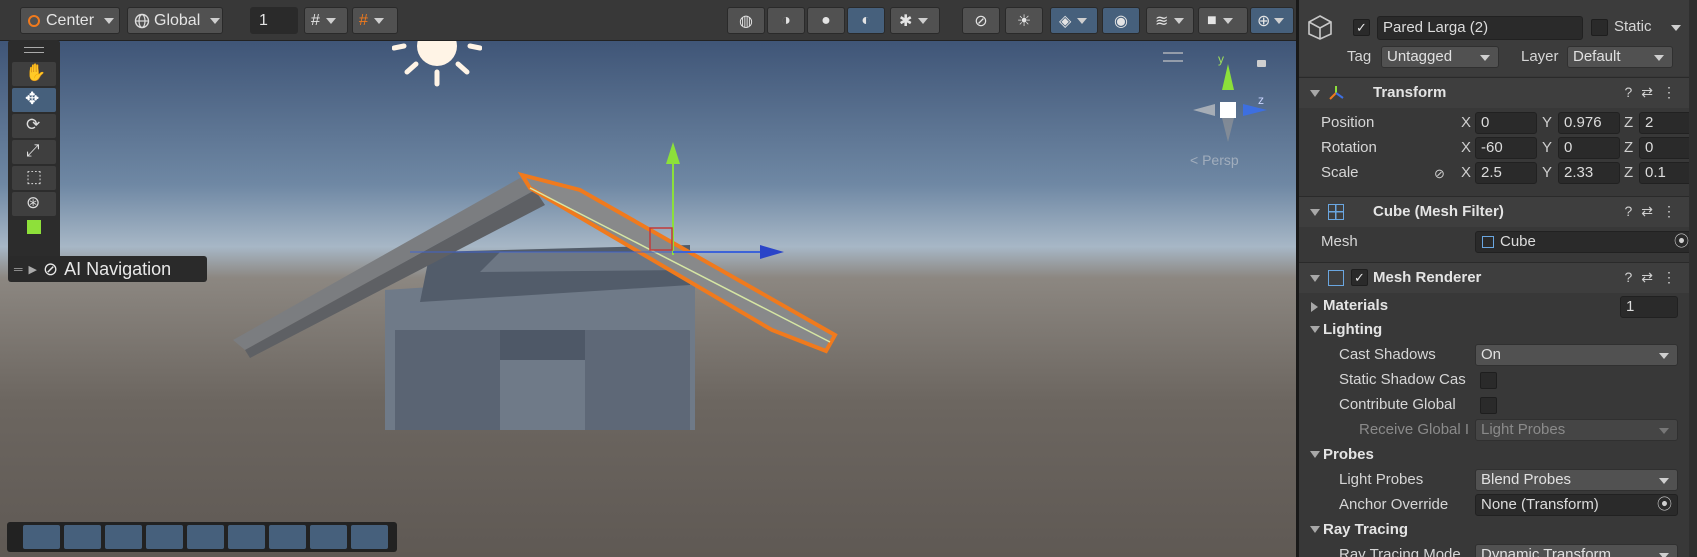  I want to click on move-overlay-button, so click(41, 537).